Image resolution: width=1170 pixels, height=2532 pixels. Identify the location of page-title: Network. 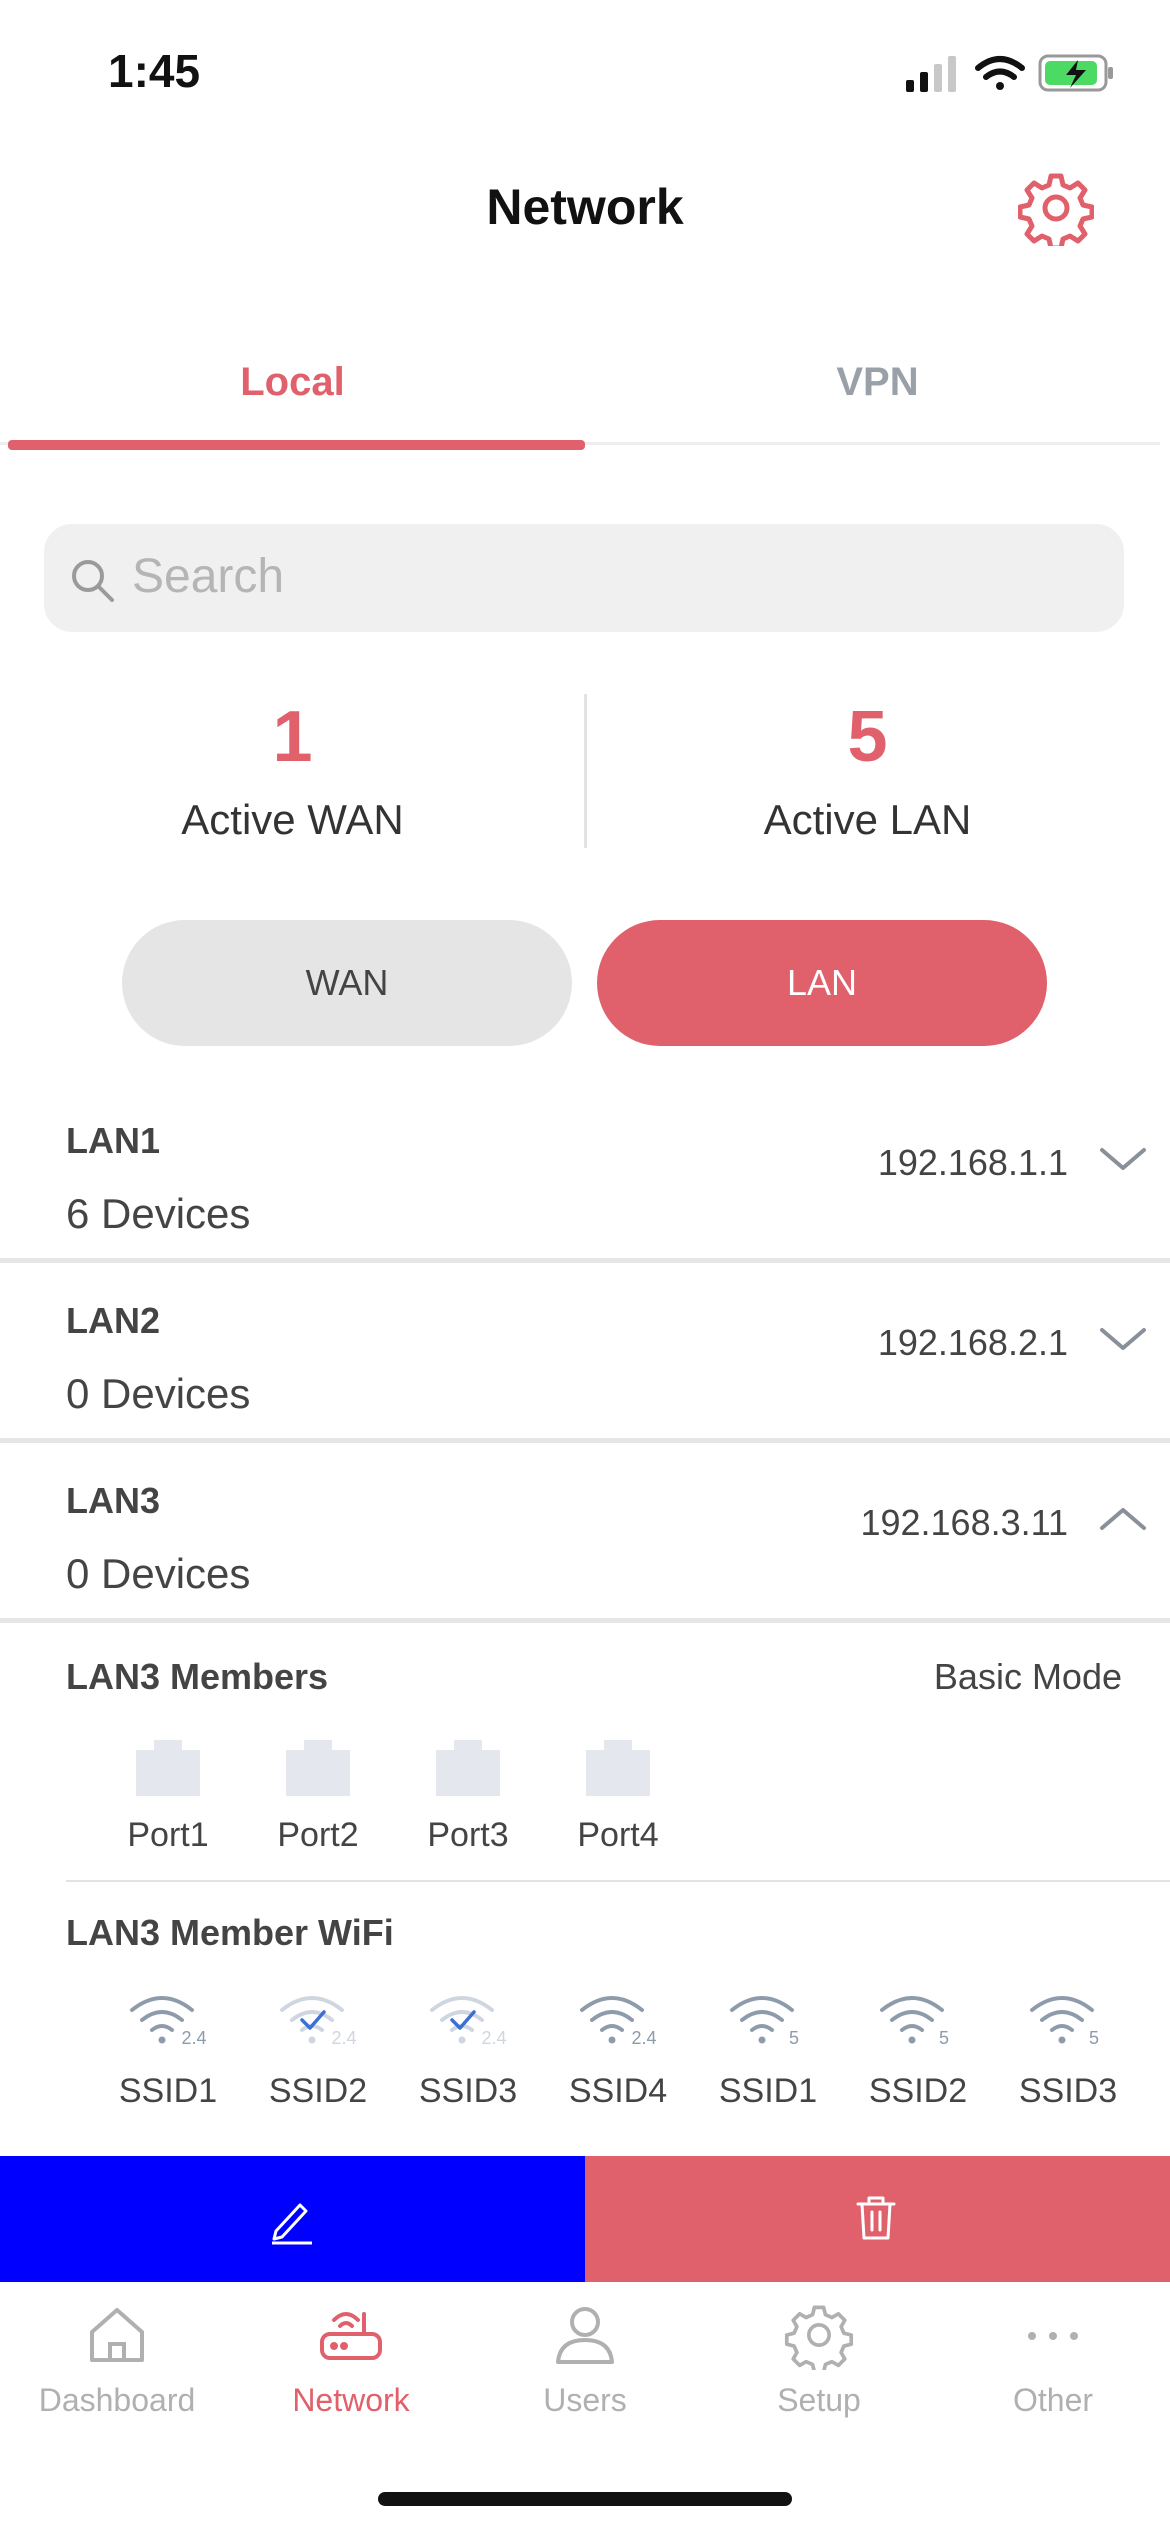
(585, 207).